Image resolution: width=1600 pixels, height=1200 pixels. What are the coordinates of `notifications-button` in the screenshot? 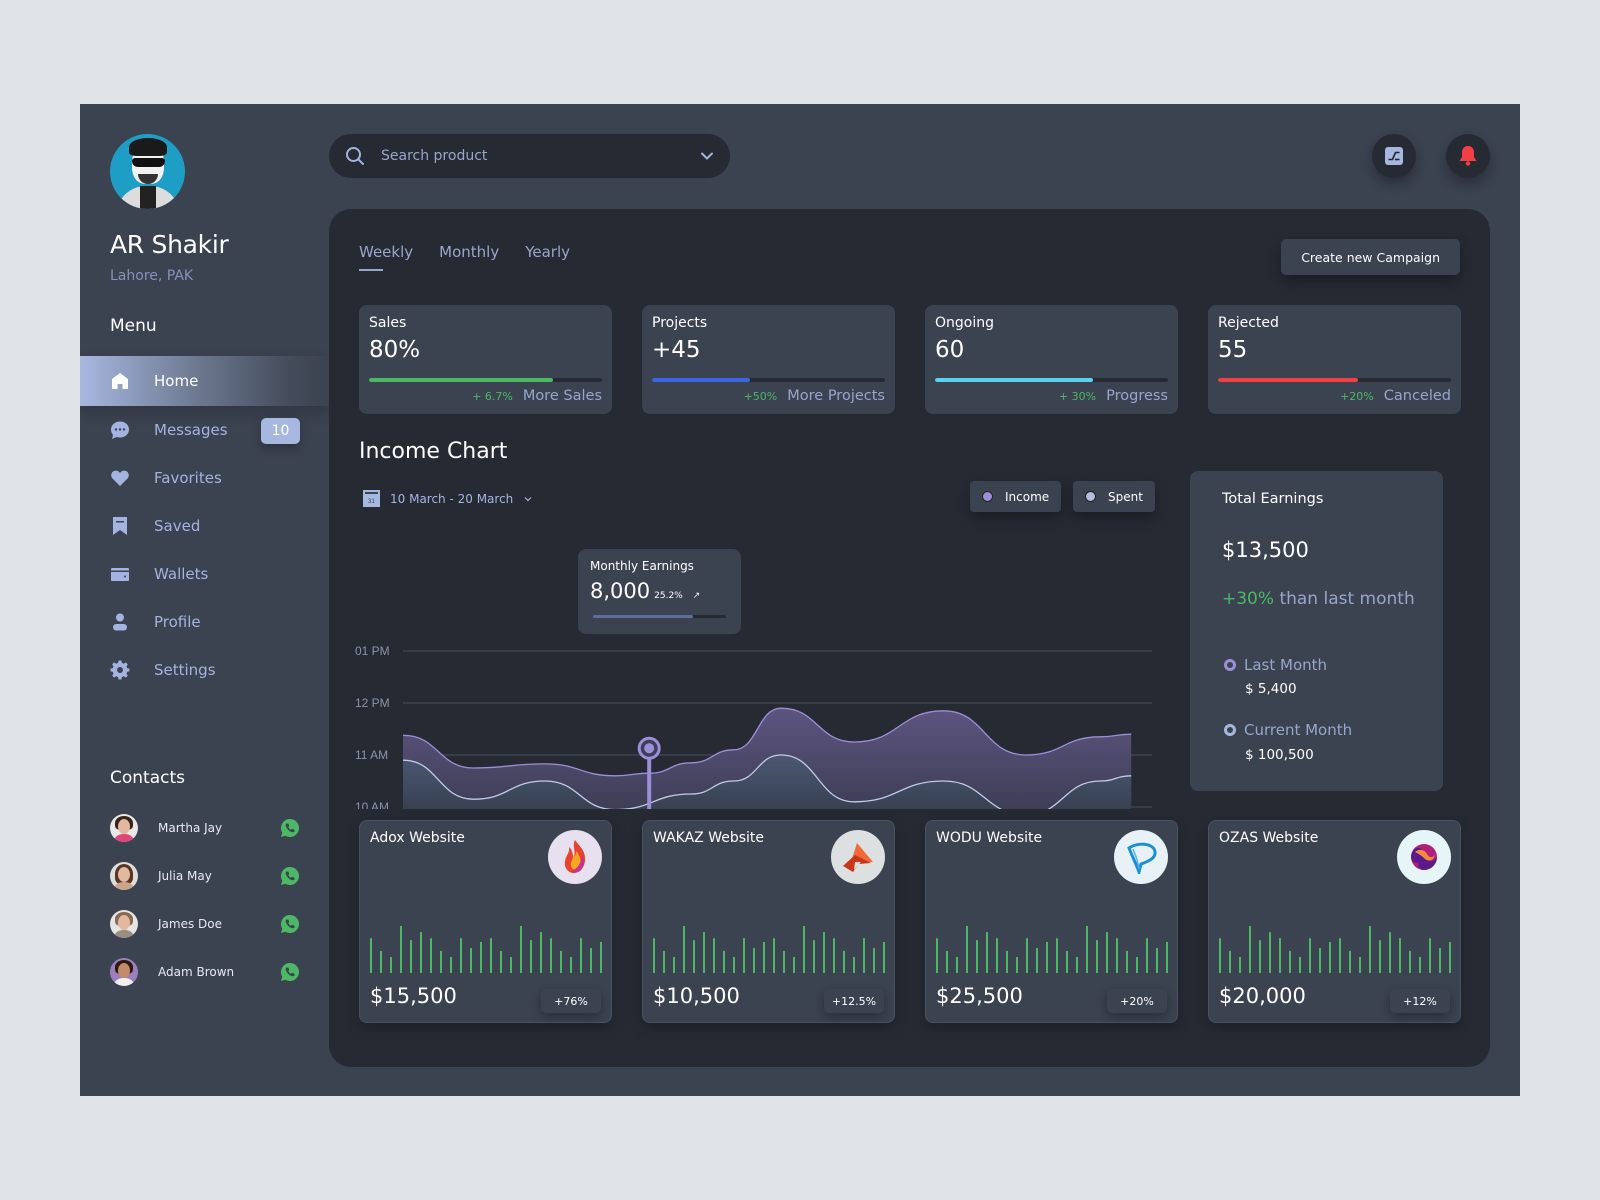 It's located at (1468, 156).